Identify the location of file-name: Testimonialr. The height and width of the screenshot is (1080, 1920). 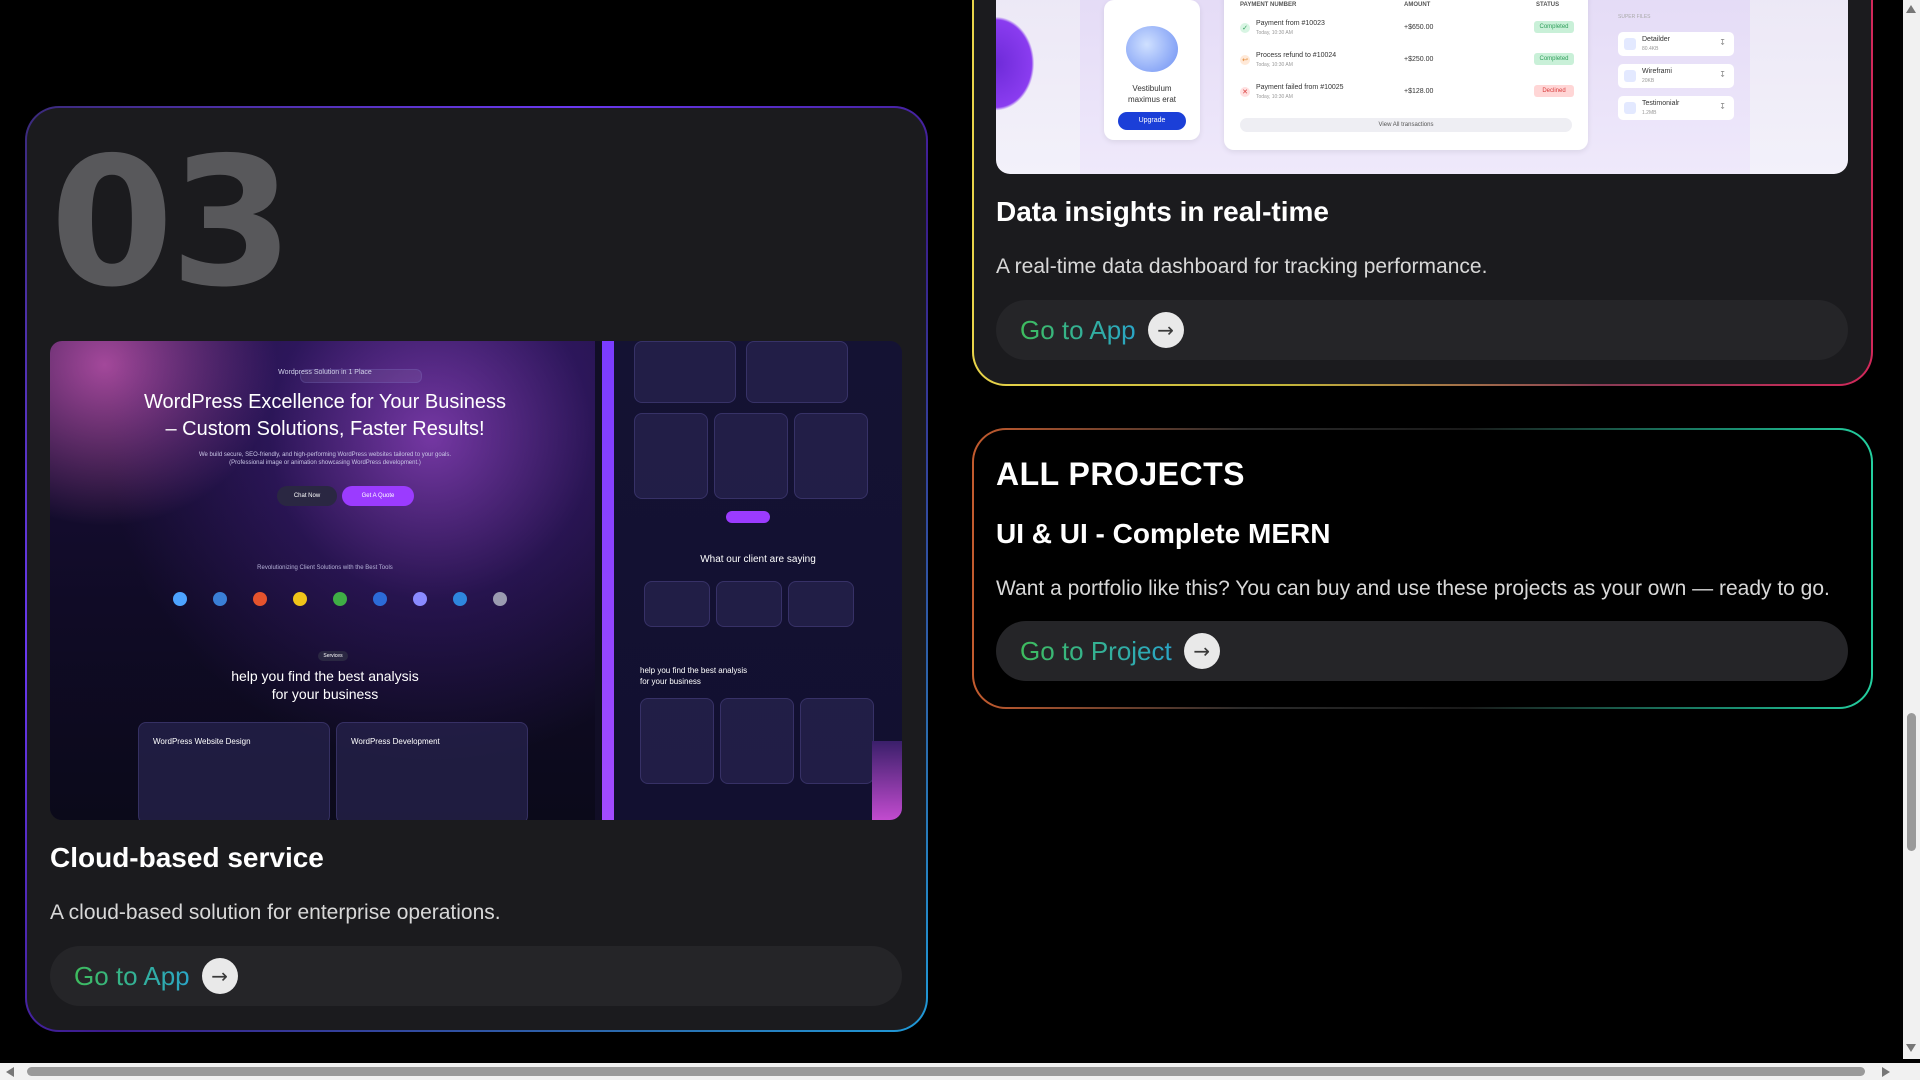
(1661, 103).